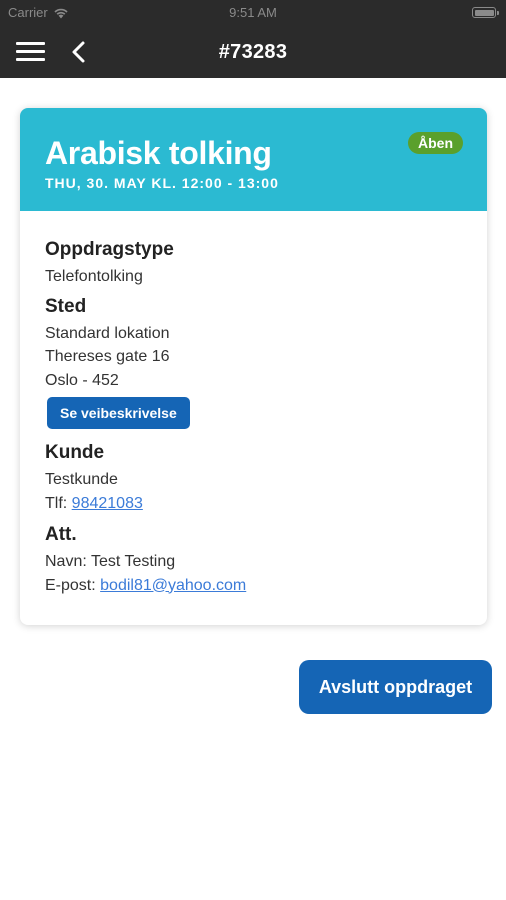  I want to click on location-street: Thereses gate 16, so click(107, 356).